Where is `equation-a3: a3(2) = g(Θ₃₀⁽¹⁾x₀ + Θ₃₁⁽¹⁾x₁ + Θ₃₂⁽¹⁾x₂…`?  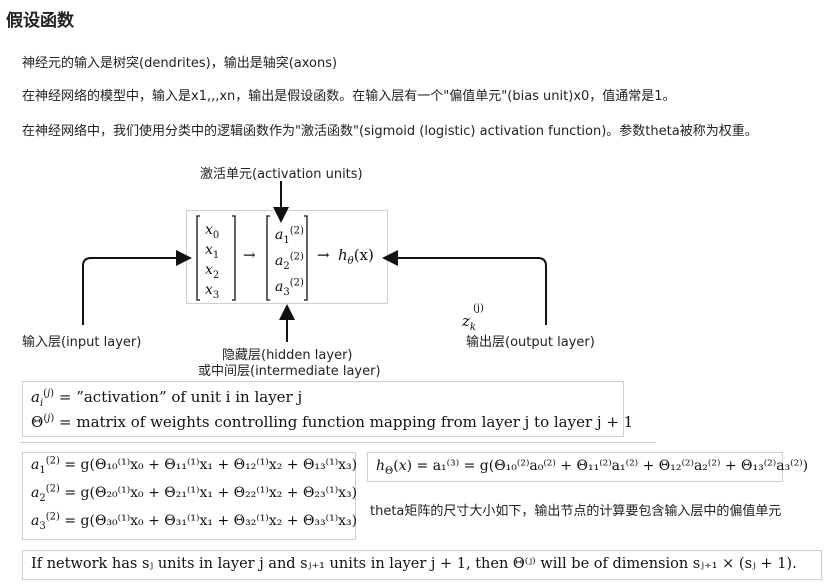
equation-a3: a3(2) = g(Θ₃₀⁽¹⁾x₀ + Θ₃₁⁽¹⁾x₁ + Θ₃₂⁽¹⁾x₂… is located at coordinates (194, 521).